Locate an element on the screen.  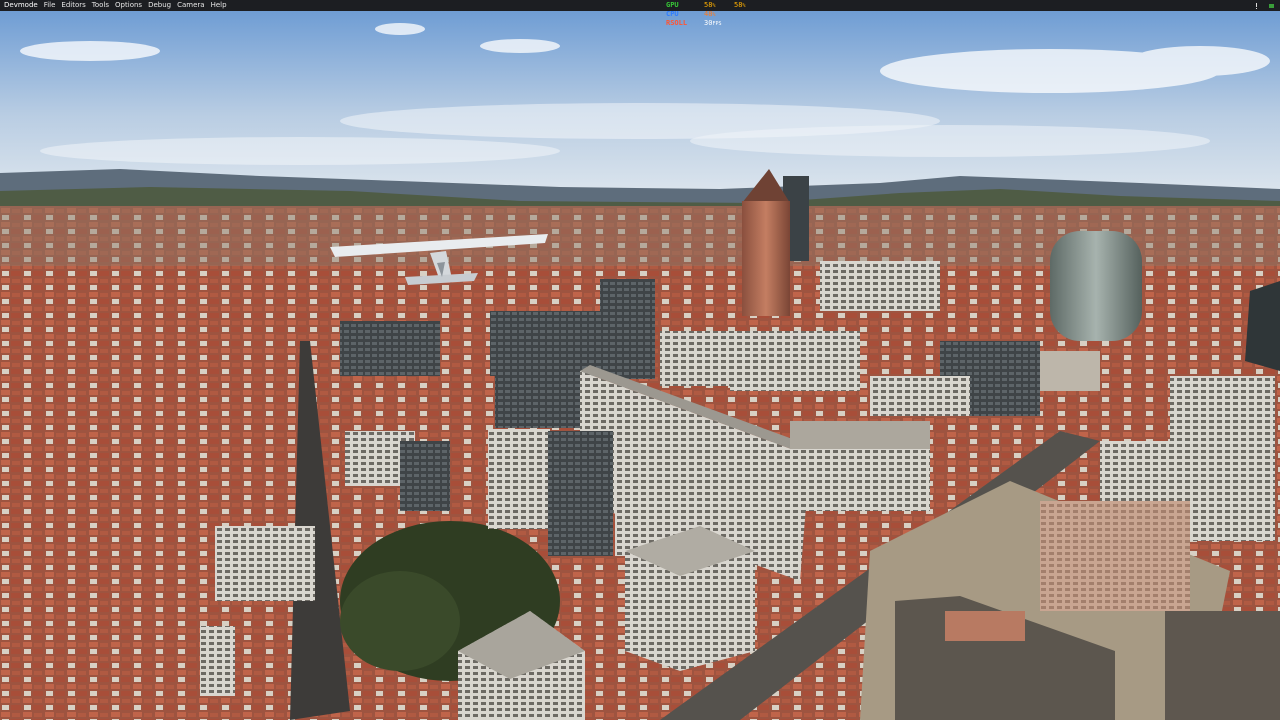
perf-value-gpu: 58% is located at coordinates (710, 4).